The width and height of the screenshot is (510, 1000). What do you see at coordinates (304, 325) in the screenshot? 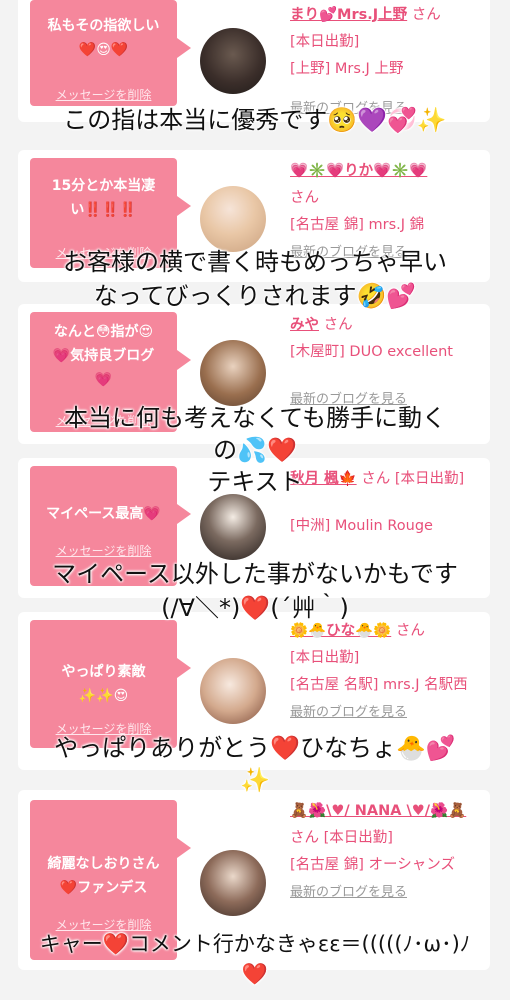
I see `username-link: みや` at bounding box center [304, 325].